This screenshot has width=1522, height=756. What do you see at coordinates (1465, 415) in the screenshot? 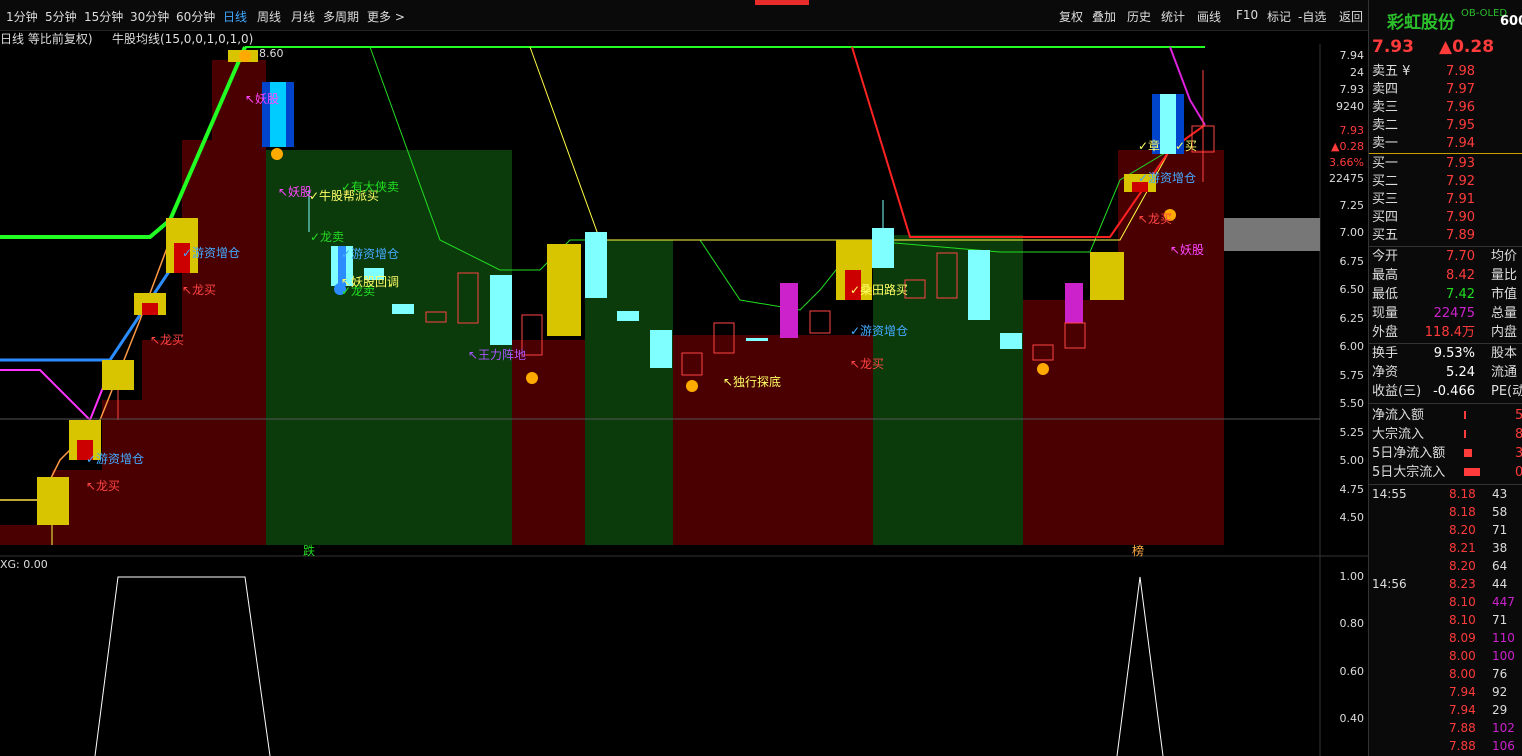
I see `flow-bar` at bounding box center [1465, 415].